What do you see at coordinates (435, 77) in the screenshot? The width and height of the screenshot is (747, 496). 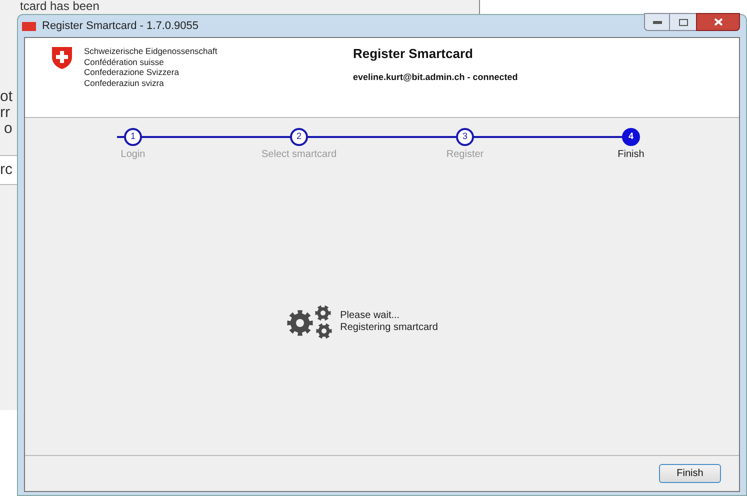 I see `user-status: eveline.kurt@bit.admin.ch - connected` at bounding box center [435, 77].